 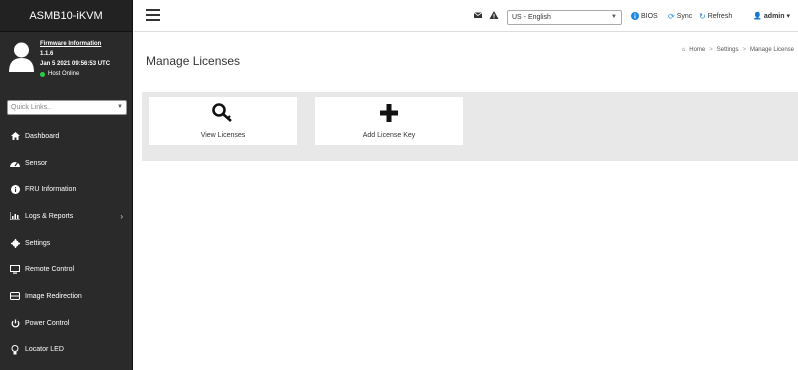 I want to click on plus-icon, so click(x=389, y=113).